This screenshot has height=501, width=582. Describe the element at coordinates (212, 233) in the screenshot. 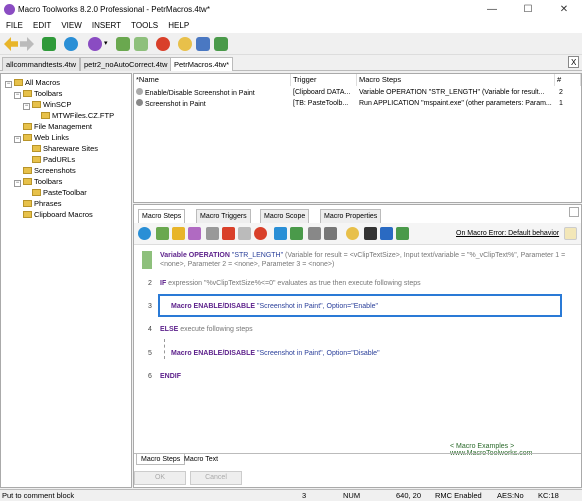

I see `cut-icon` at that location.